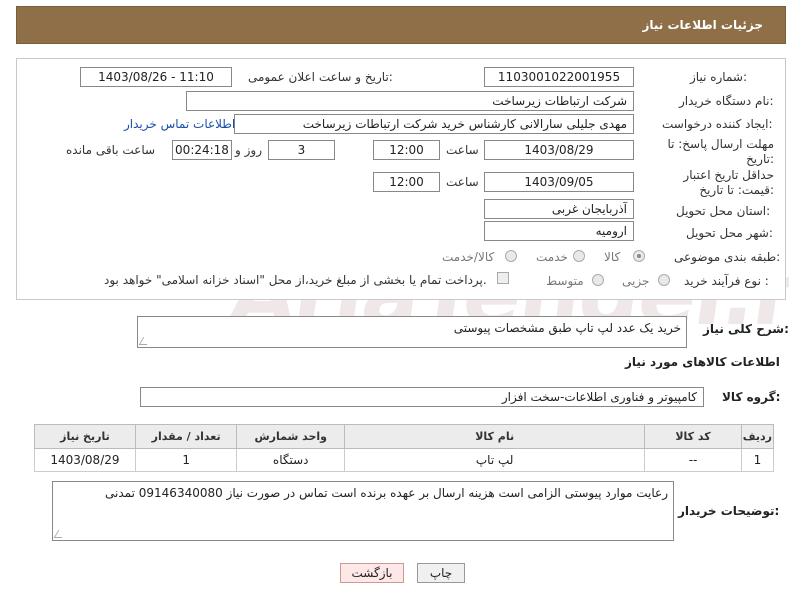 The height and width of the screenshot is (598, 789). What do you see at coordinates (372, 573) in the screenshot?
I see `back-button: بازگشت` at bounding box center [372, 573].